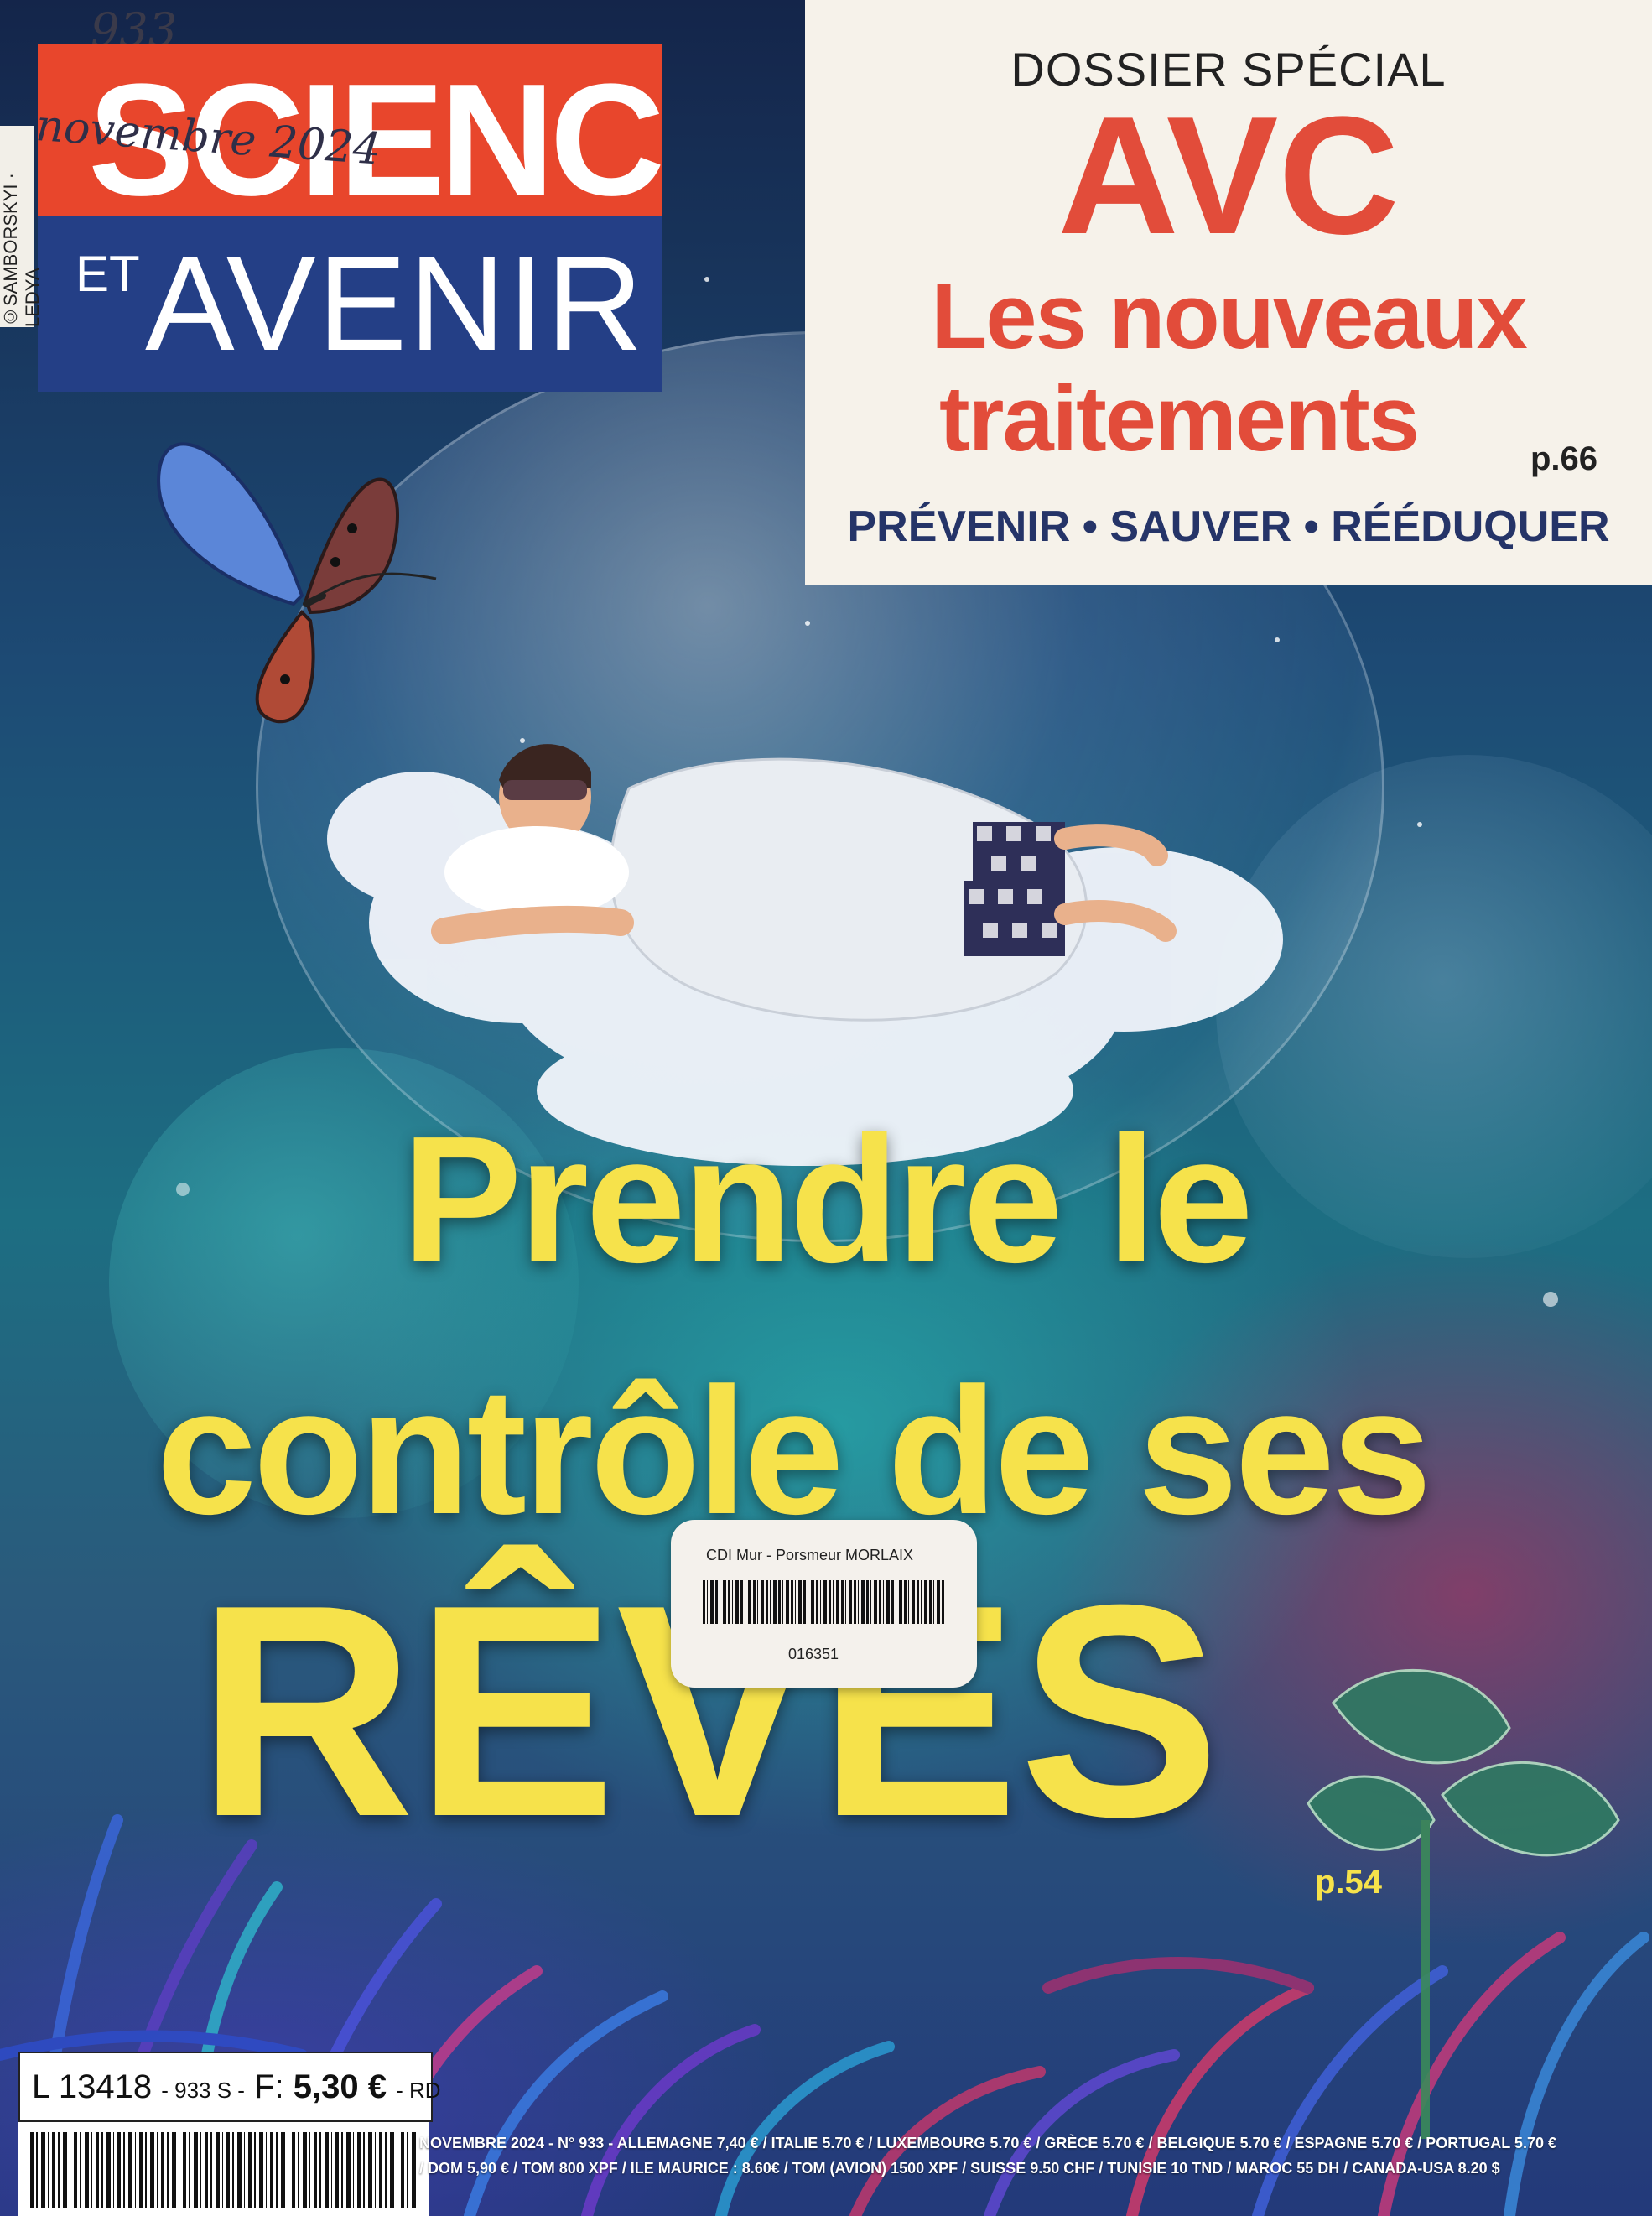  I want to click on price-suffix: - RD, so click(418, 2091).